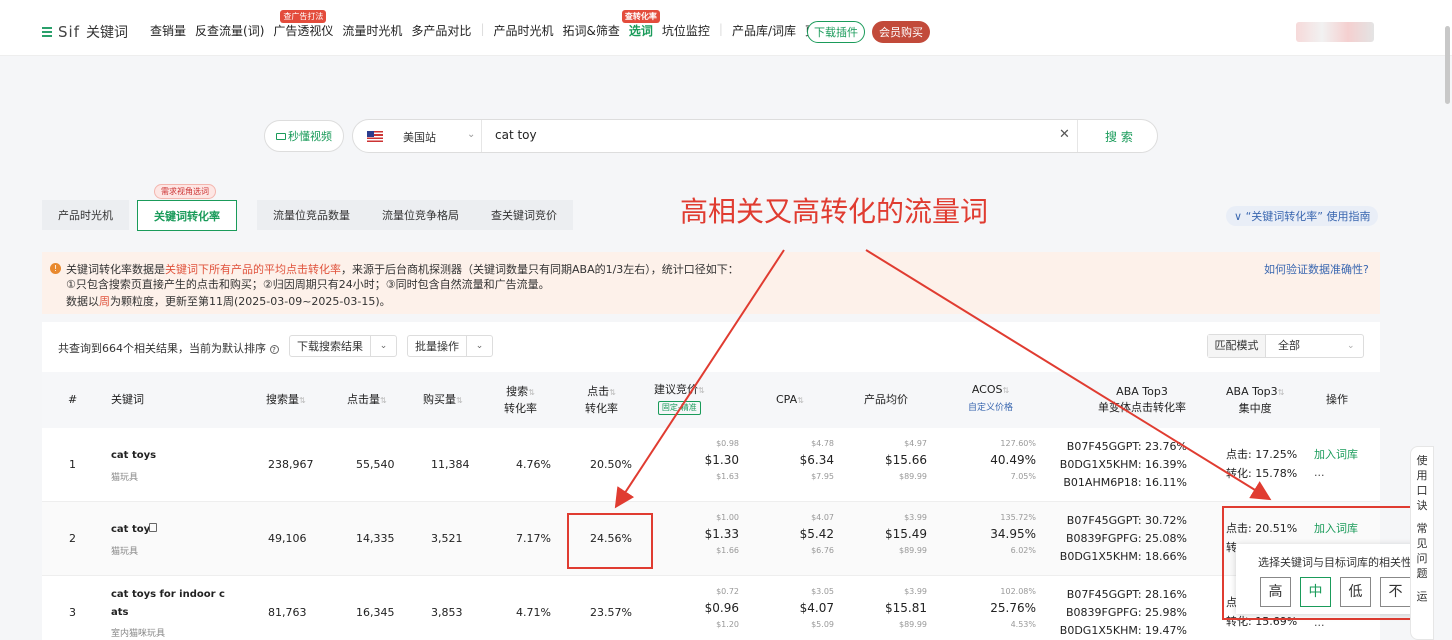 The width and height of the screenshot is (1452, 640). What do you see at coordinates (1302, 216) in the screenshot?
I see `usage-guide-link: ∨ “关键词转化率” 使用指南` at bounding box center [1302, 216].